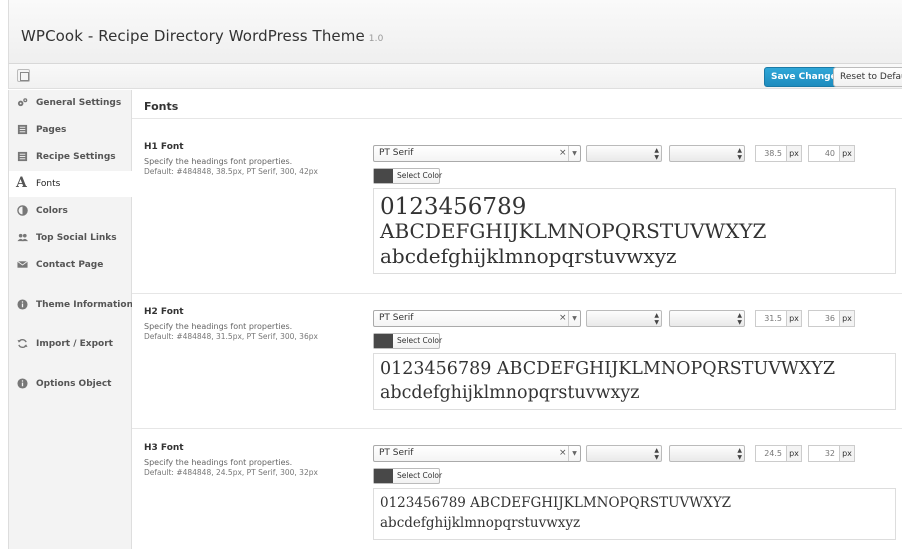 This screenshot has width=902, height=549. I want to click on sidebar-item-general-settings: General Settings, so click(71, 103).